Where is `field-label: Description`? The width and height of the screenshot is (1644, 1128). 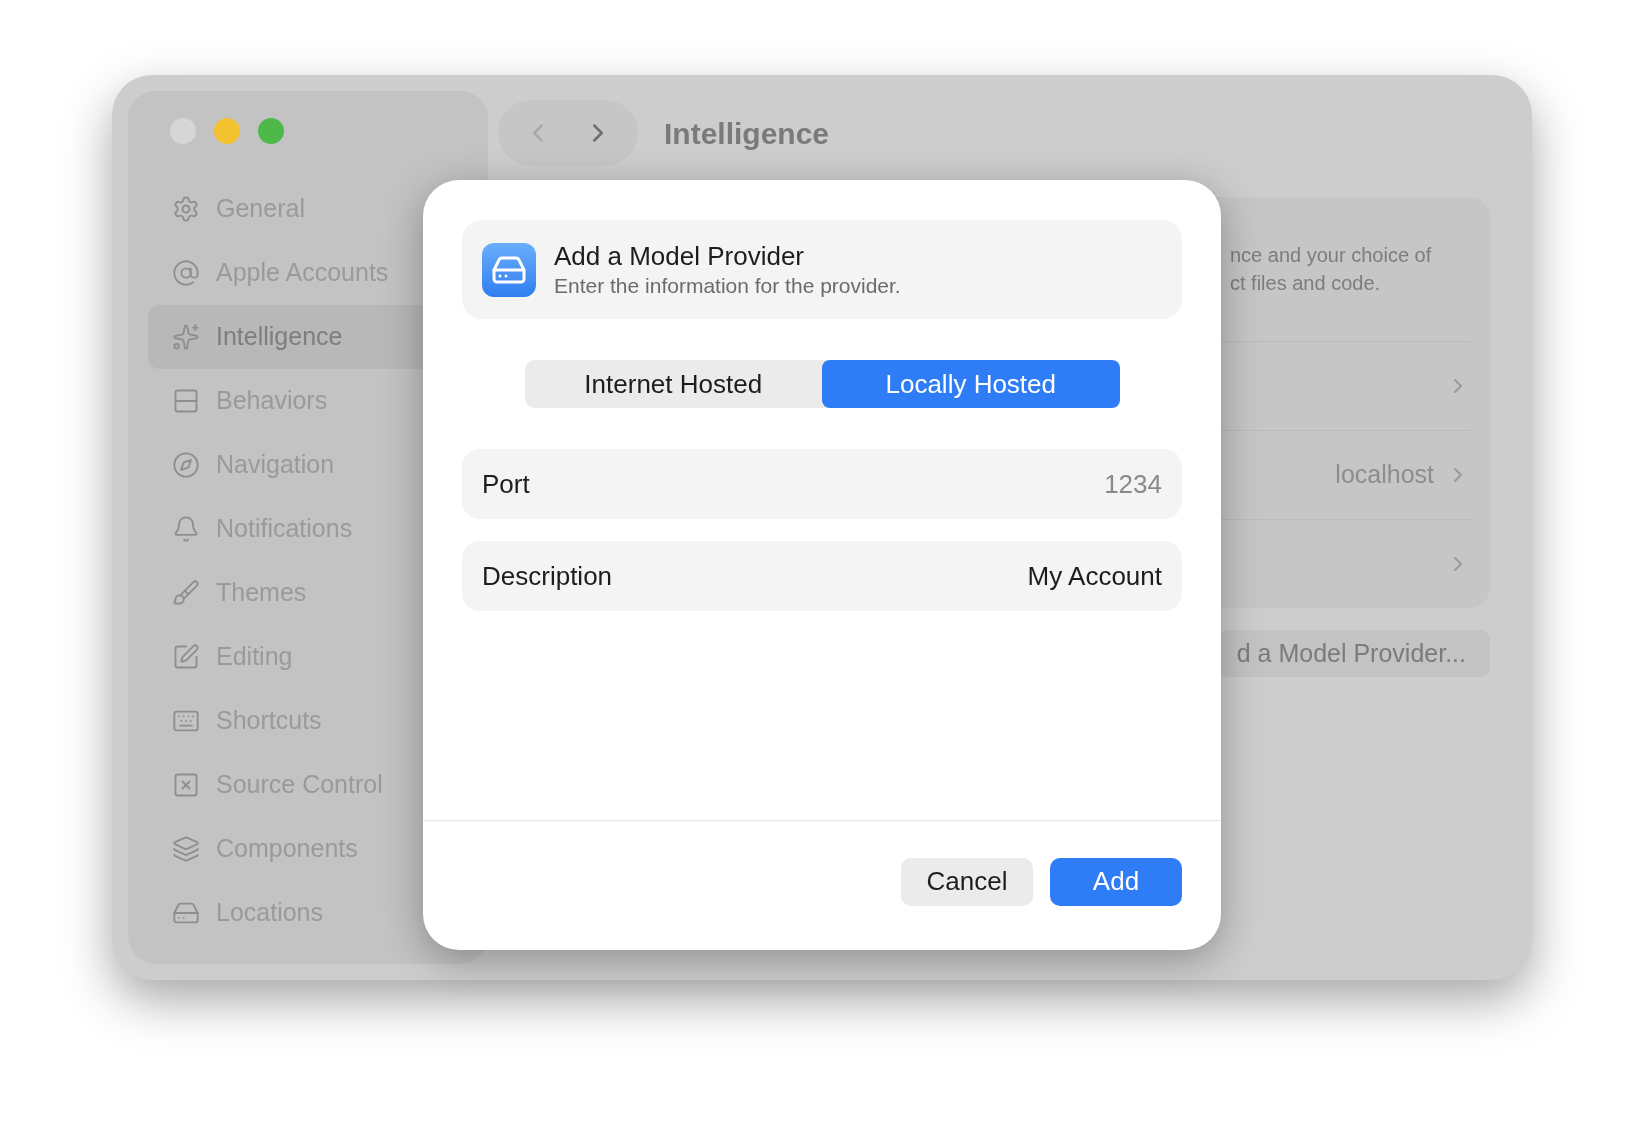
field-label: Description is located at coordinates (547, 576).